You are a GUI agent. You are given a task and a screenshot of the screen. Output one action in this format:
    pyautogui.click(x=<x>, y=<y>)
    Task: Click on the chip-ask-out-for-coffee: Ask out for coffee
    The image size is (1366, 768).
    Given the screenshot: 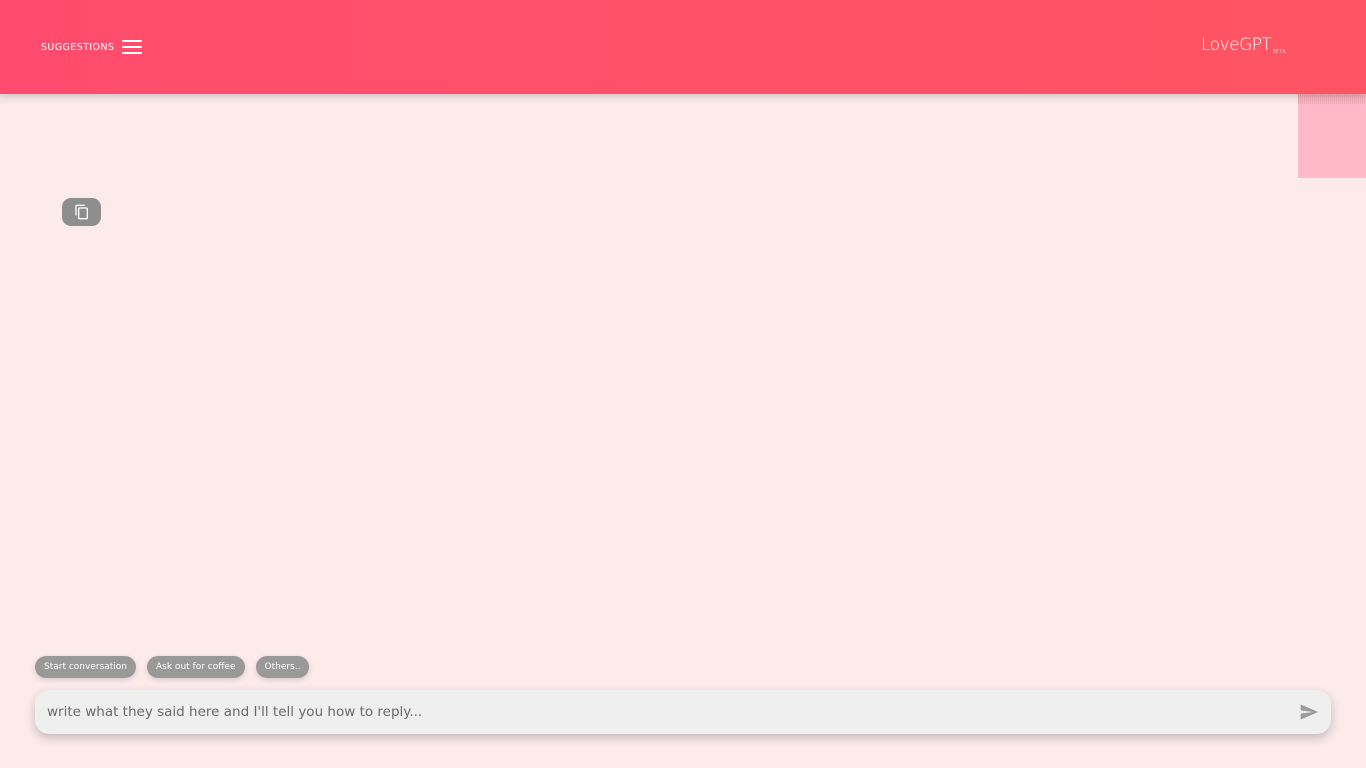 What is the action you would take?
    pyautogui.click(x=196, y=667)
    